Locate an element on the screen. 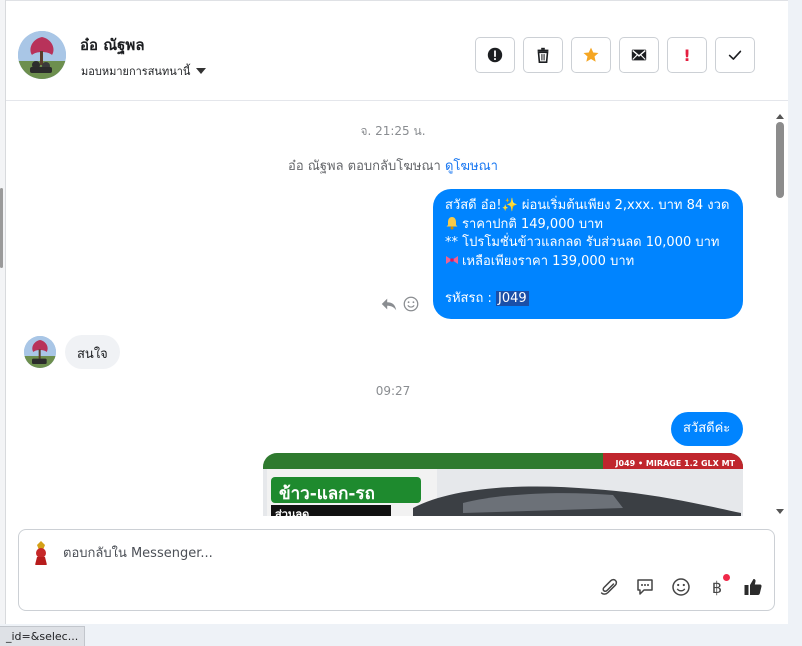  contact-avatar-small is located at coordinates (40, 352).